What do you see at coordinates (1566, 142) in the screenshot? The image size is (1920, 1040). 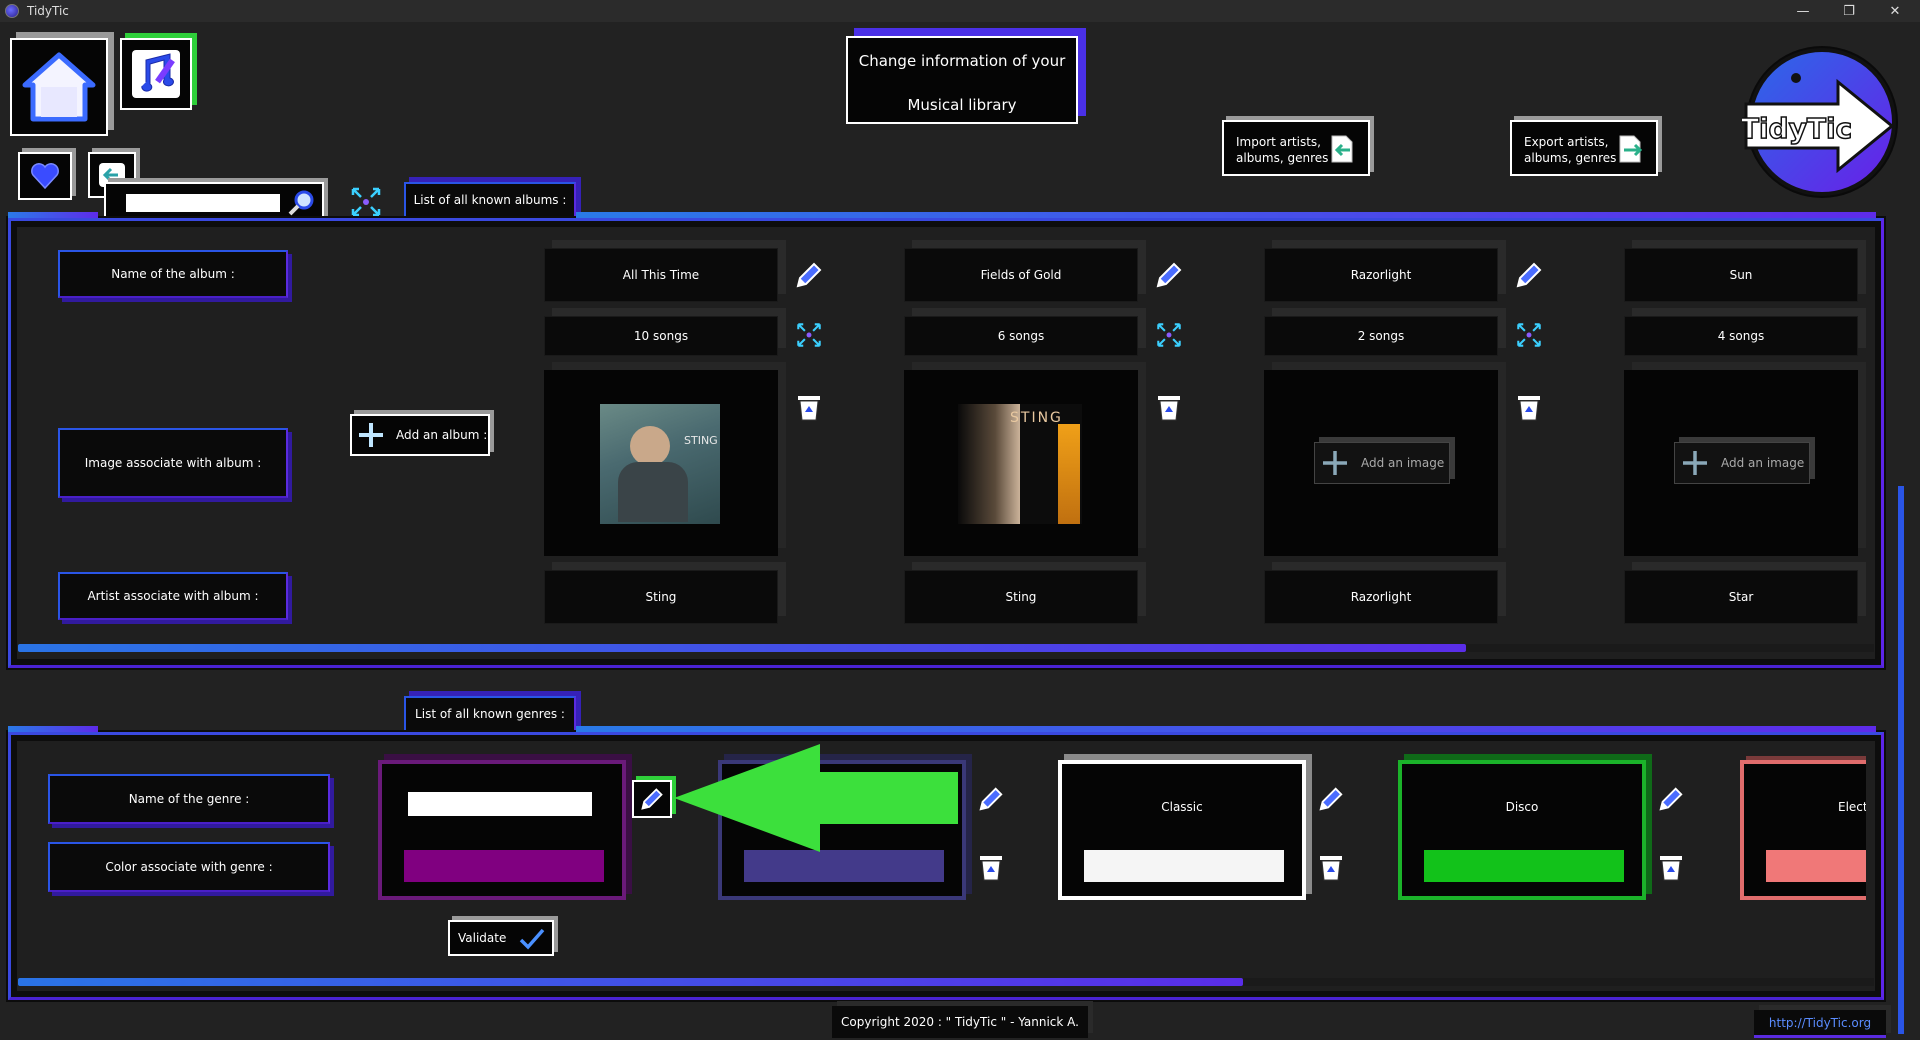 I see `export-label-line1: Export artists,` at bounding box center [1566, 142].